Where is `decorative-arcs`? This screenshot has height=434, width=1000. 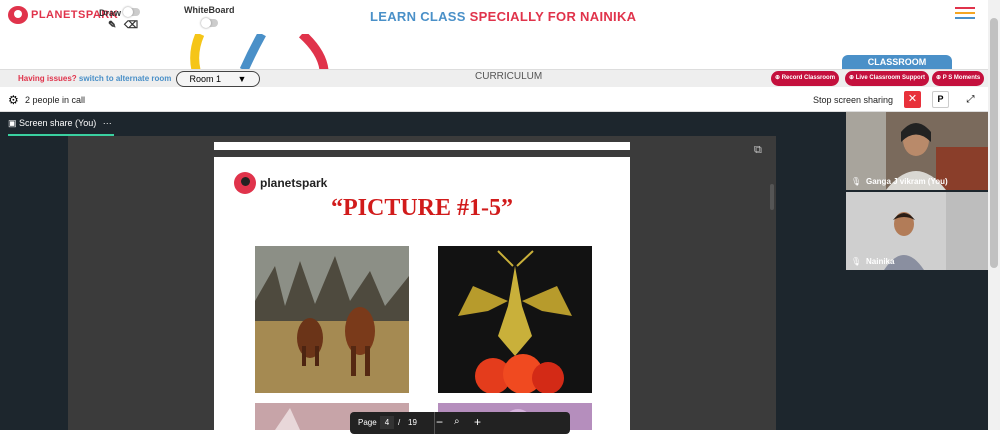
decorative-arcs is located at coordinates (259, 52).